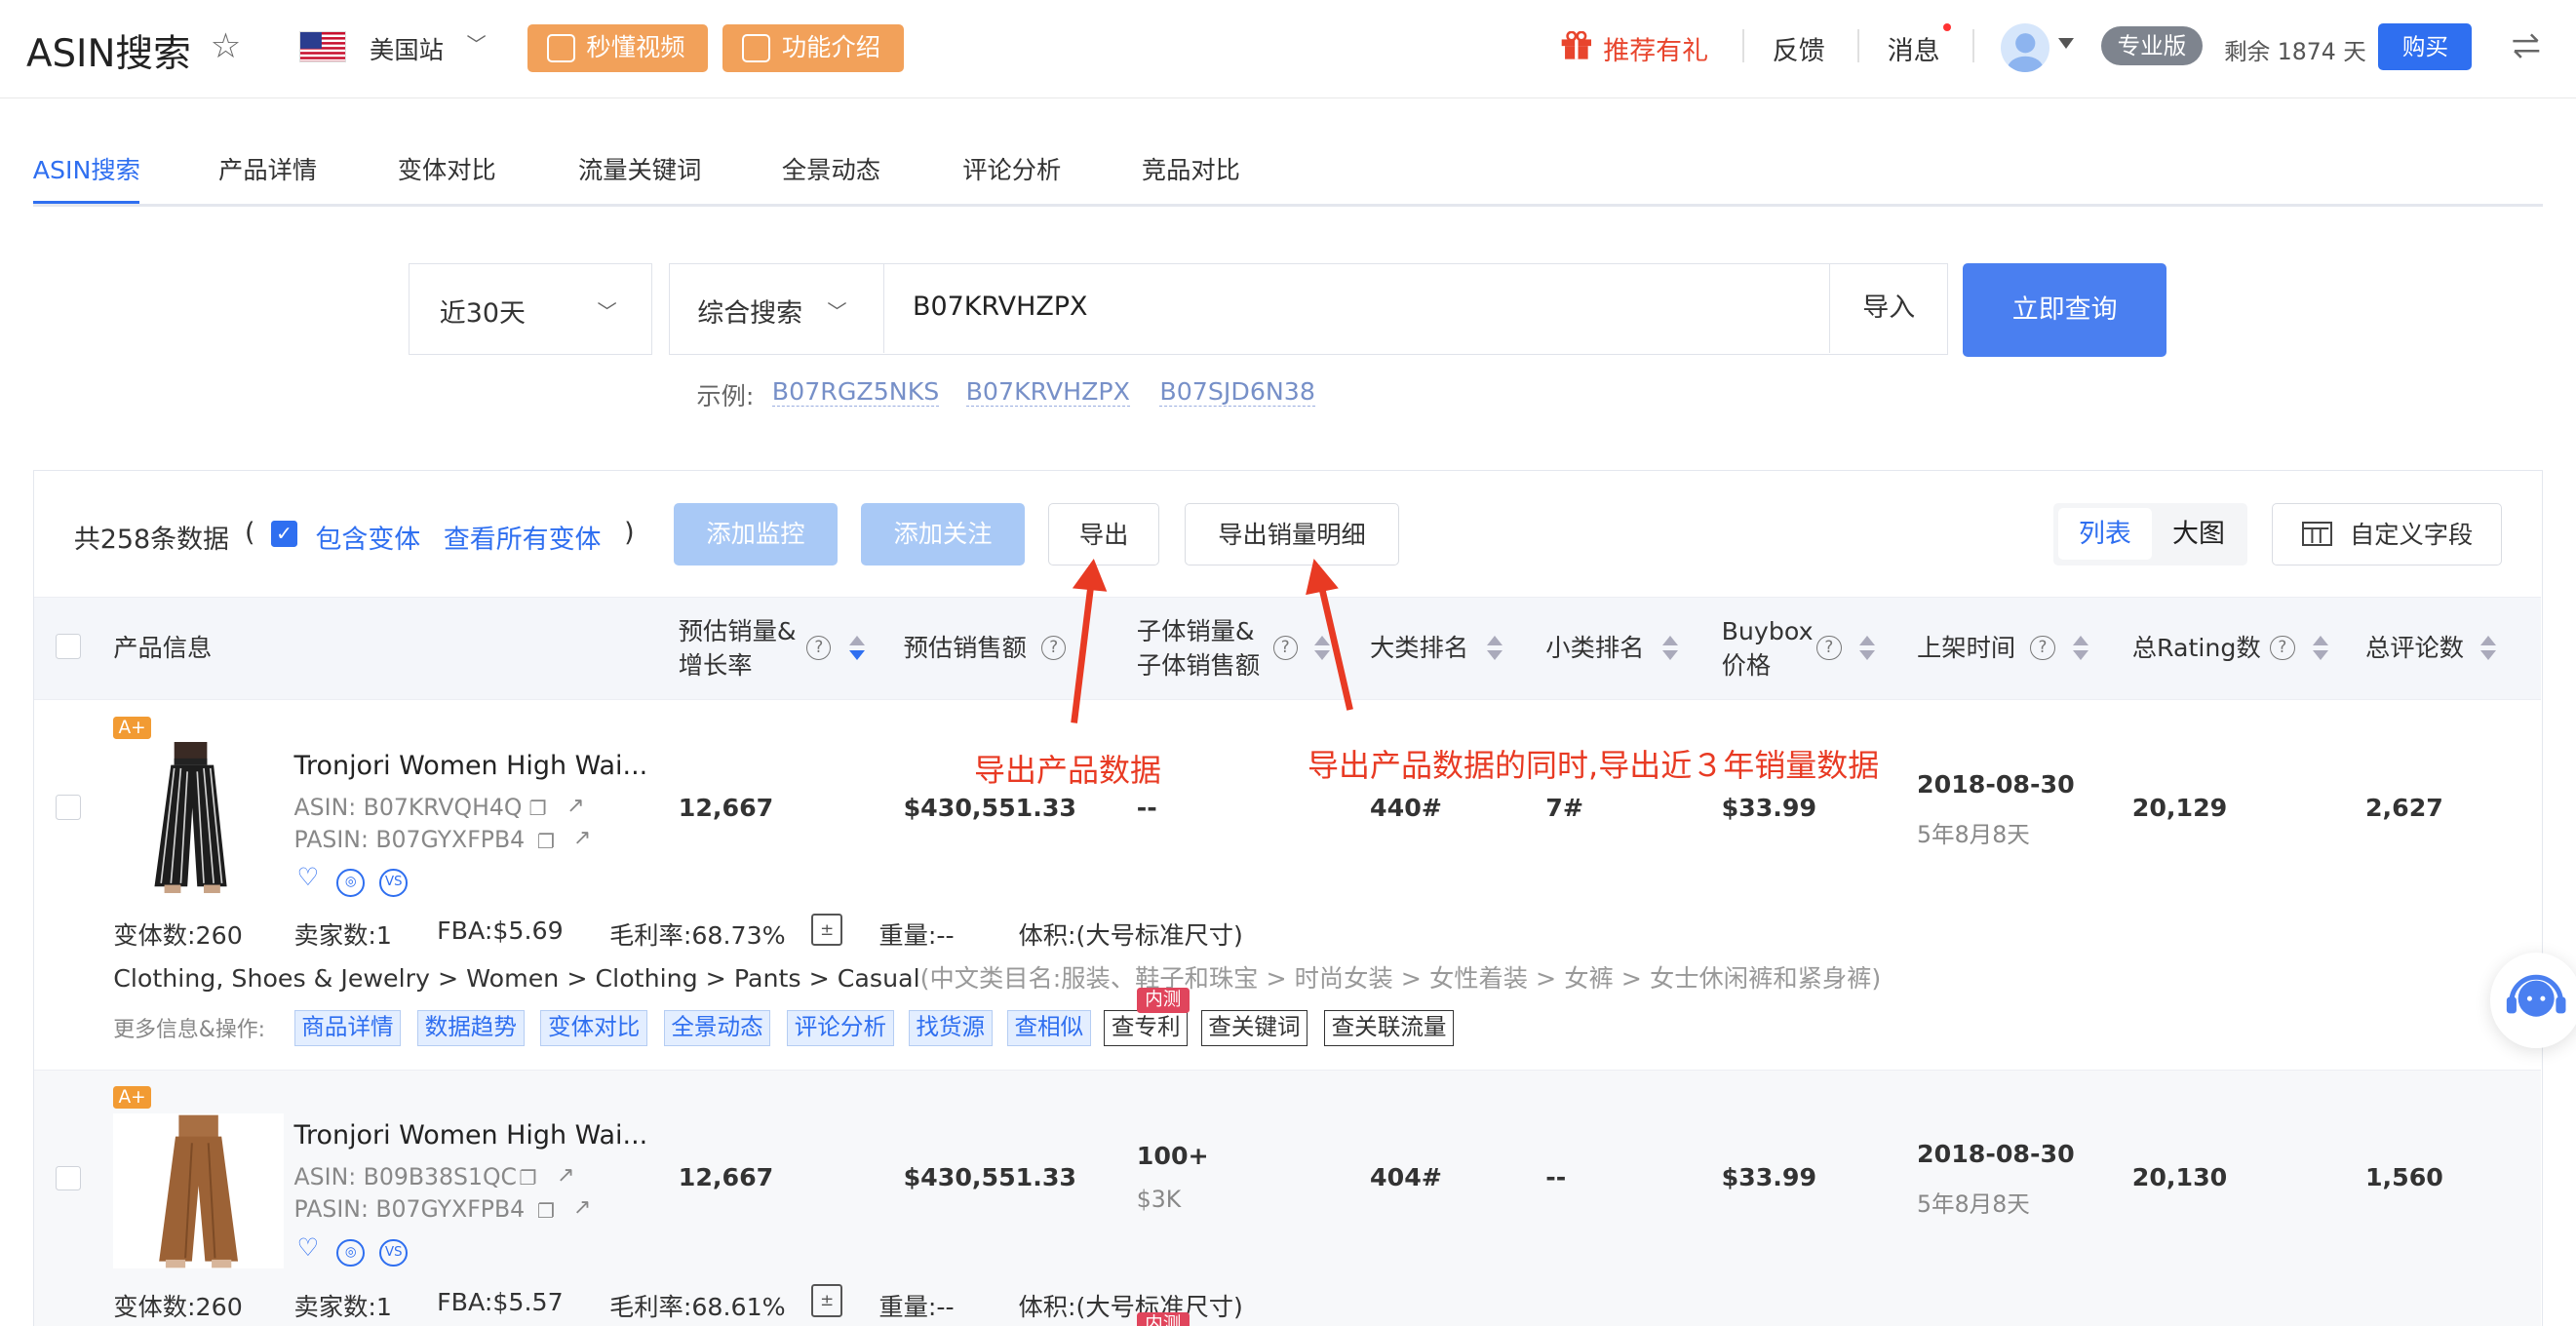 The image size is (2576, 1326). Describe the element at coordinates (1011, 168) in the screenshot. I see `tab-review-analysis: 评论分析` at that location.